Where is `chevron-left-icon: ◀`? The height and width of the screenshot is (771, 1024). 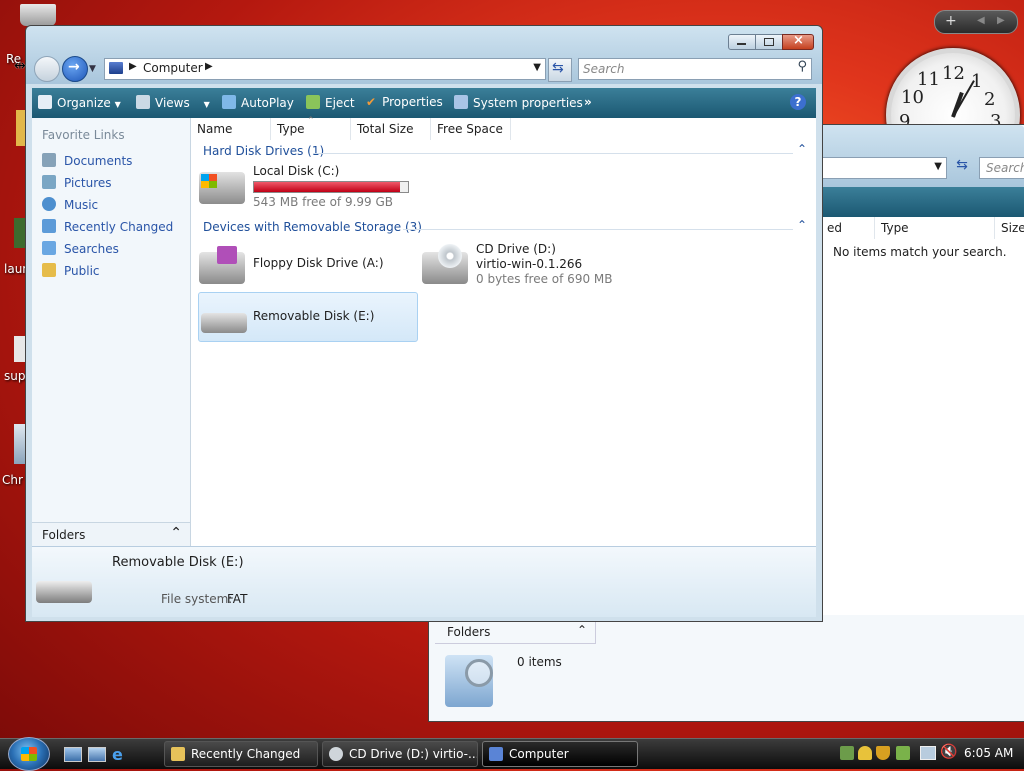
chevron-left-icon: ◀ is located at coordinates (981, 20).